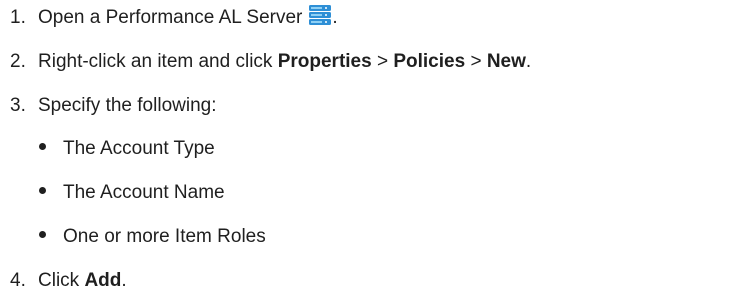 Image resolution: width=738 pixels, height=304 pixels. Describe the element at coordinates (127, 105) in the screenshot. I see `step-text: Specify the following:` at that location.